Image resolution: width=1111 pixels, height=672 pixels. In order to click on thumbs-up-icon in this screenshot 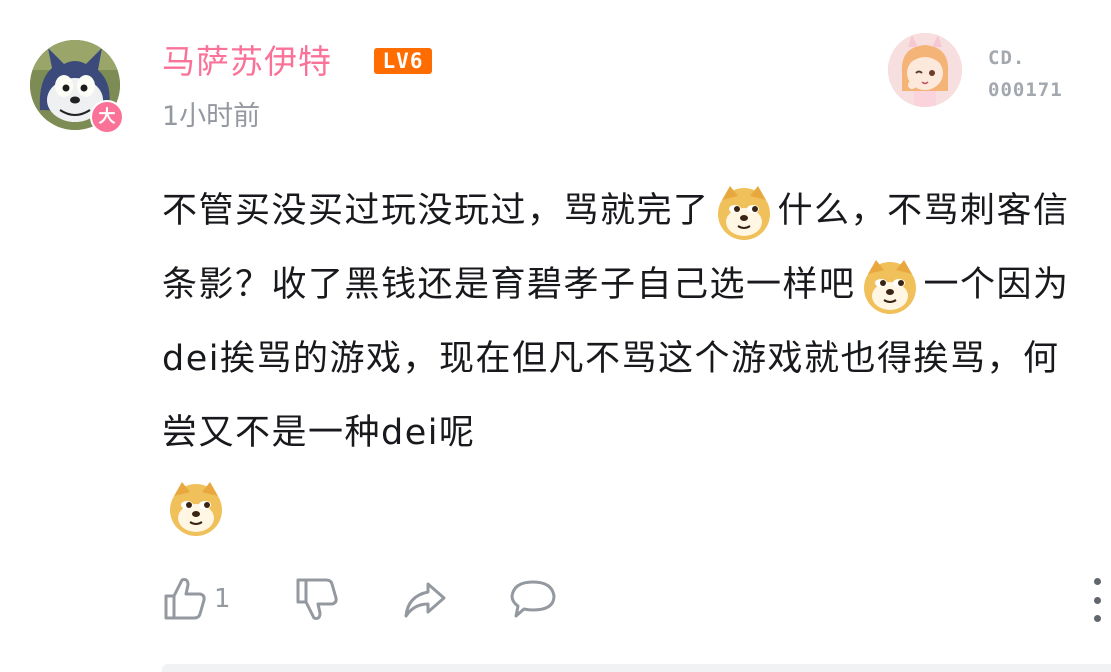, I will do `click(185, 599)`.